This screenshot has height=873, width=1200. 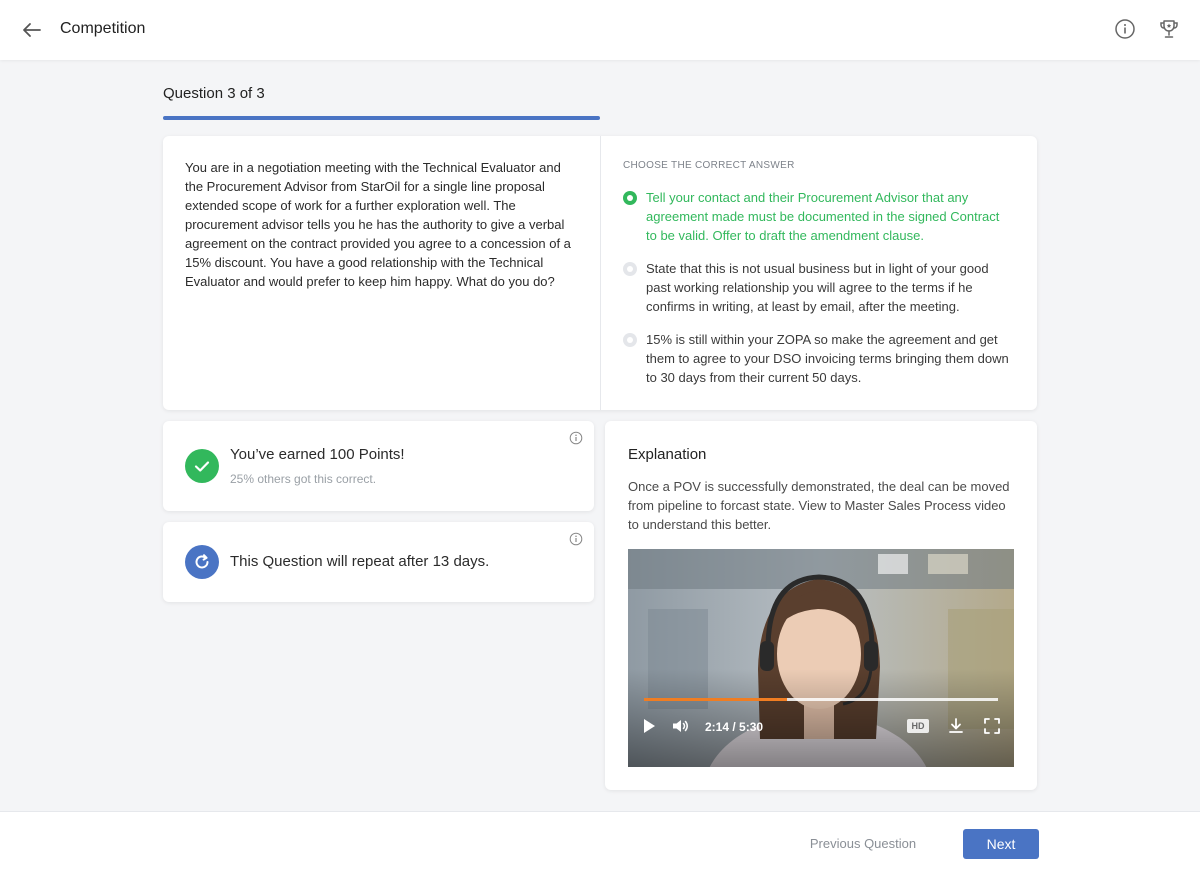 I want to click on fullscreen-icon, so click(x=992, y=726).